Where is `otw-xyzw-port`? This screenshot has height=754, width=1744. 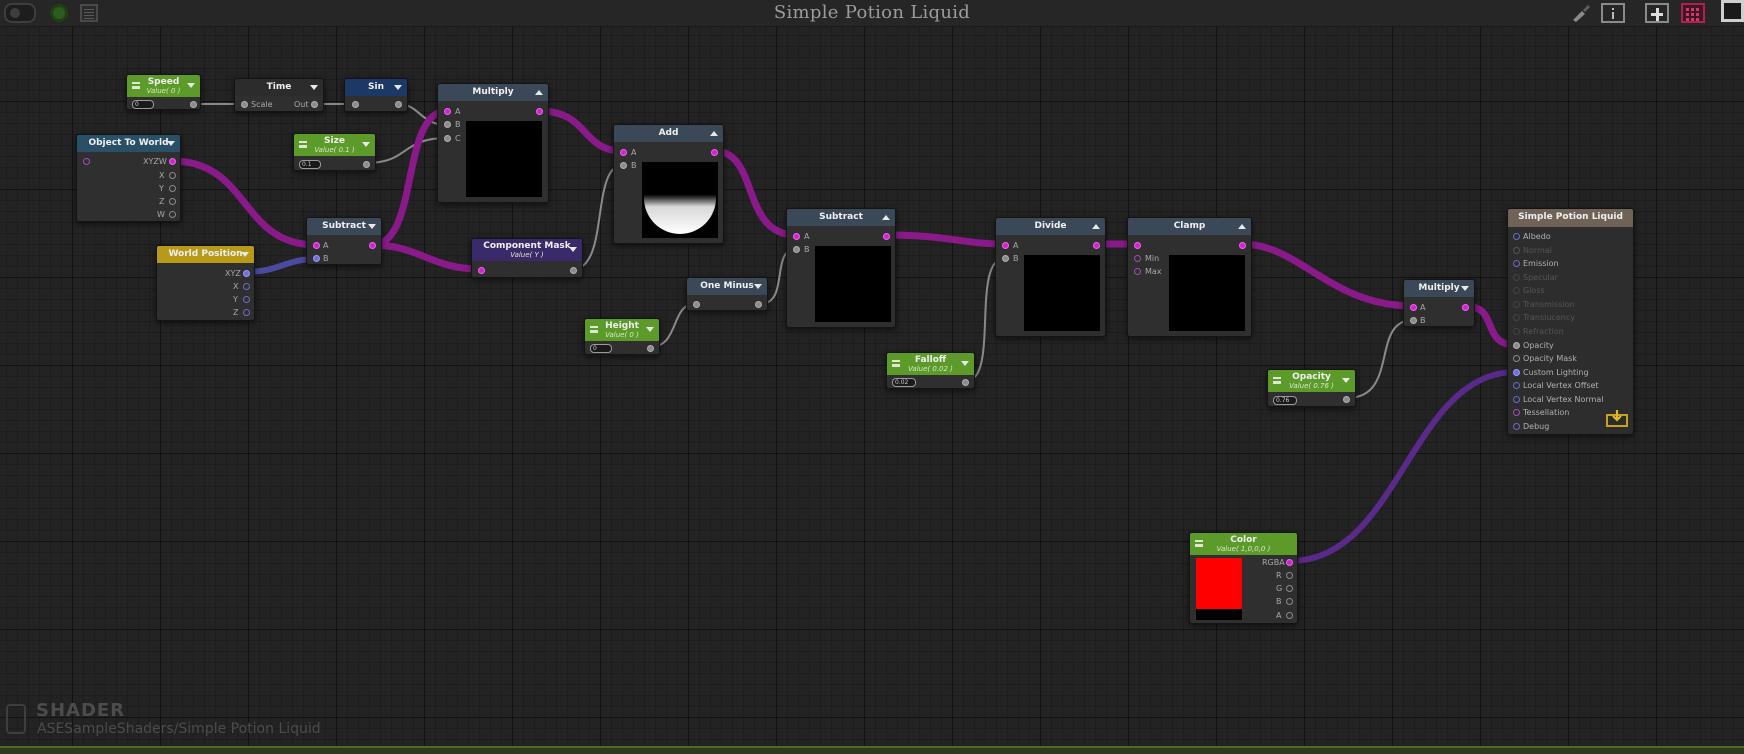
otw-xyzw-port is located at coordinates (172, 161).